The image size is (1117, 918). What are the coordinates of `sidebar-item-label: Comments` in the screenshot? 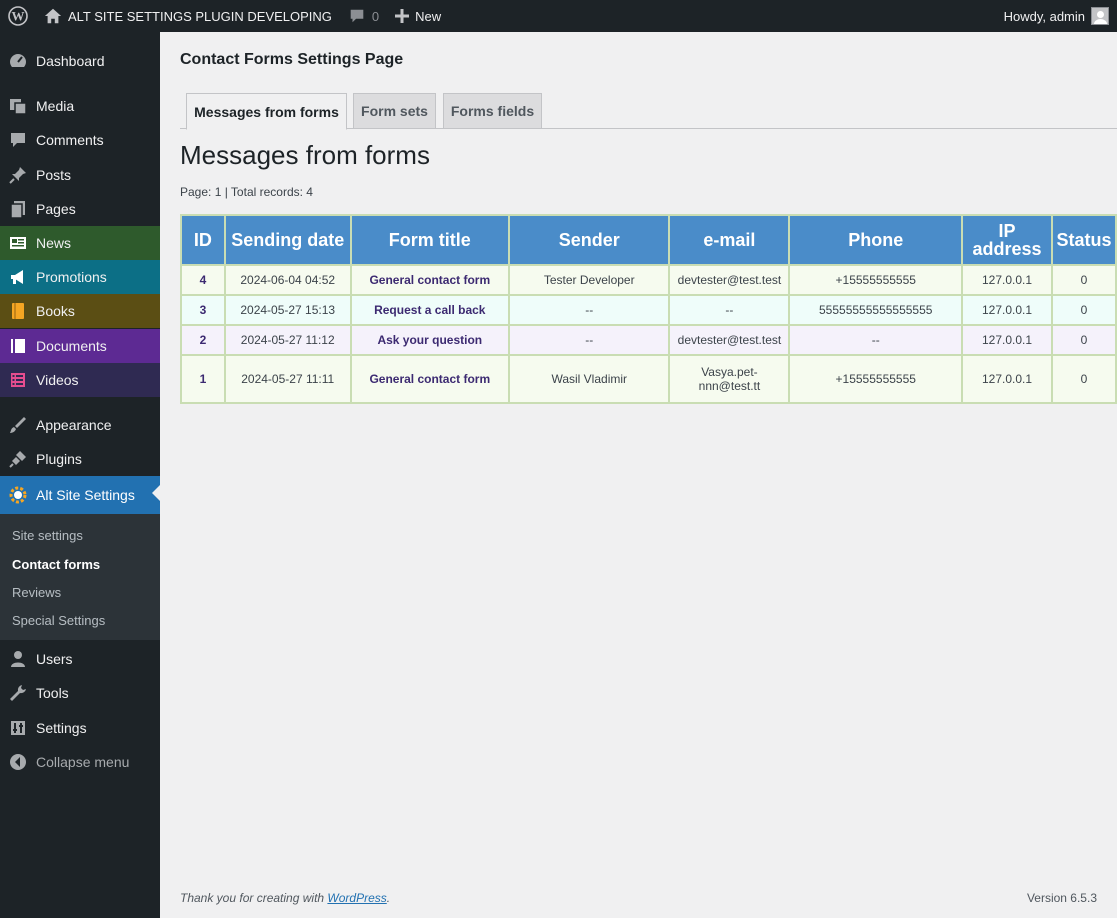 It's located at (70, 140).